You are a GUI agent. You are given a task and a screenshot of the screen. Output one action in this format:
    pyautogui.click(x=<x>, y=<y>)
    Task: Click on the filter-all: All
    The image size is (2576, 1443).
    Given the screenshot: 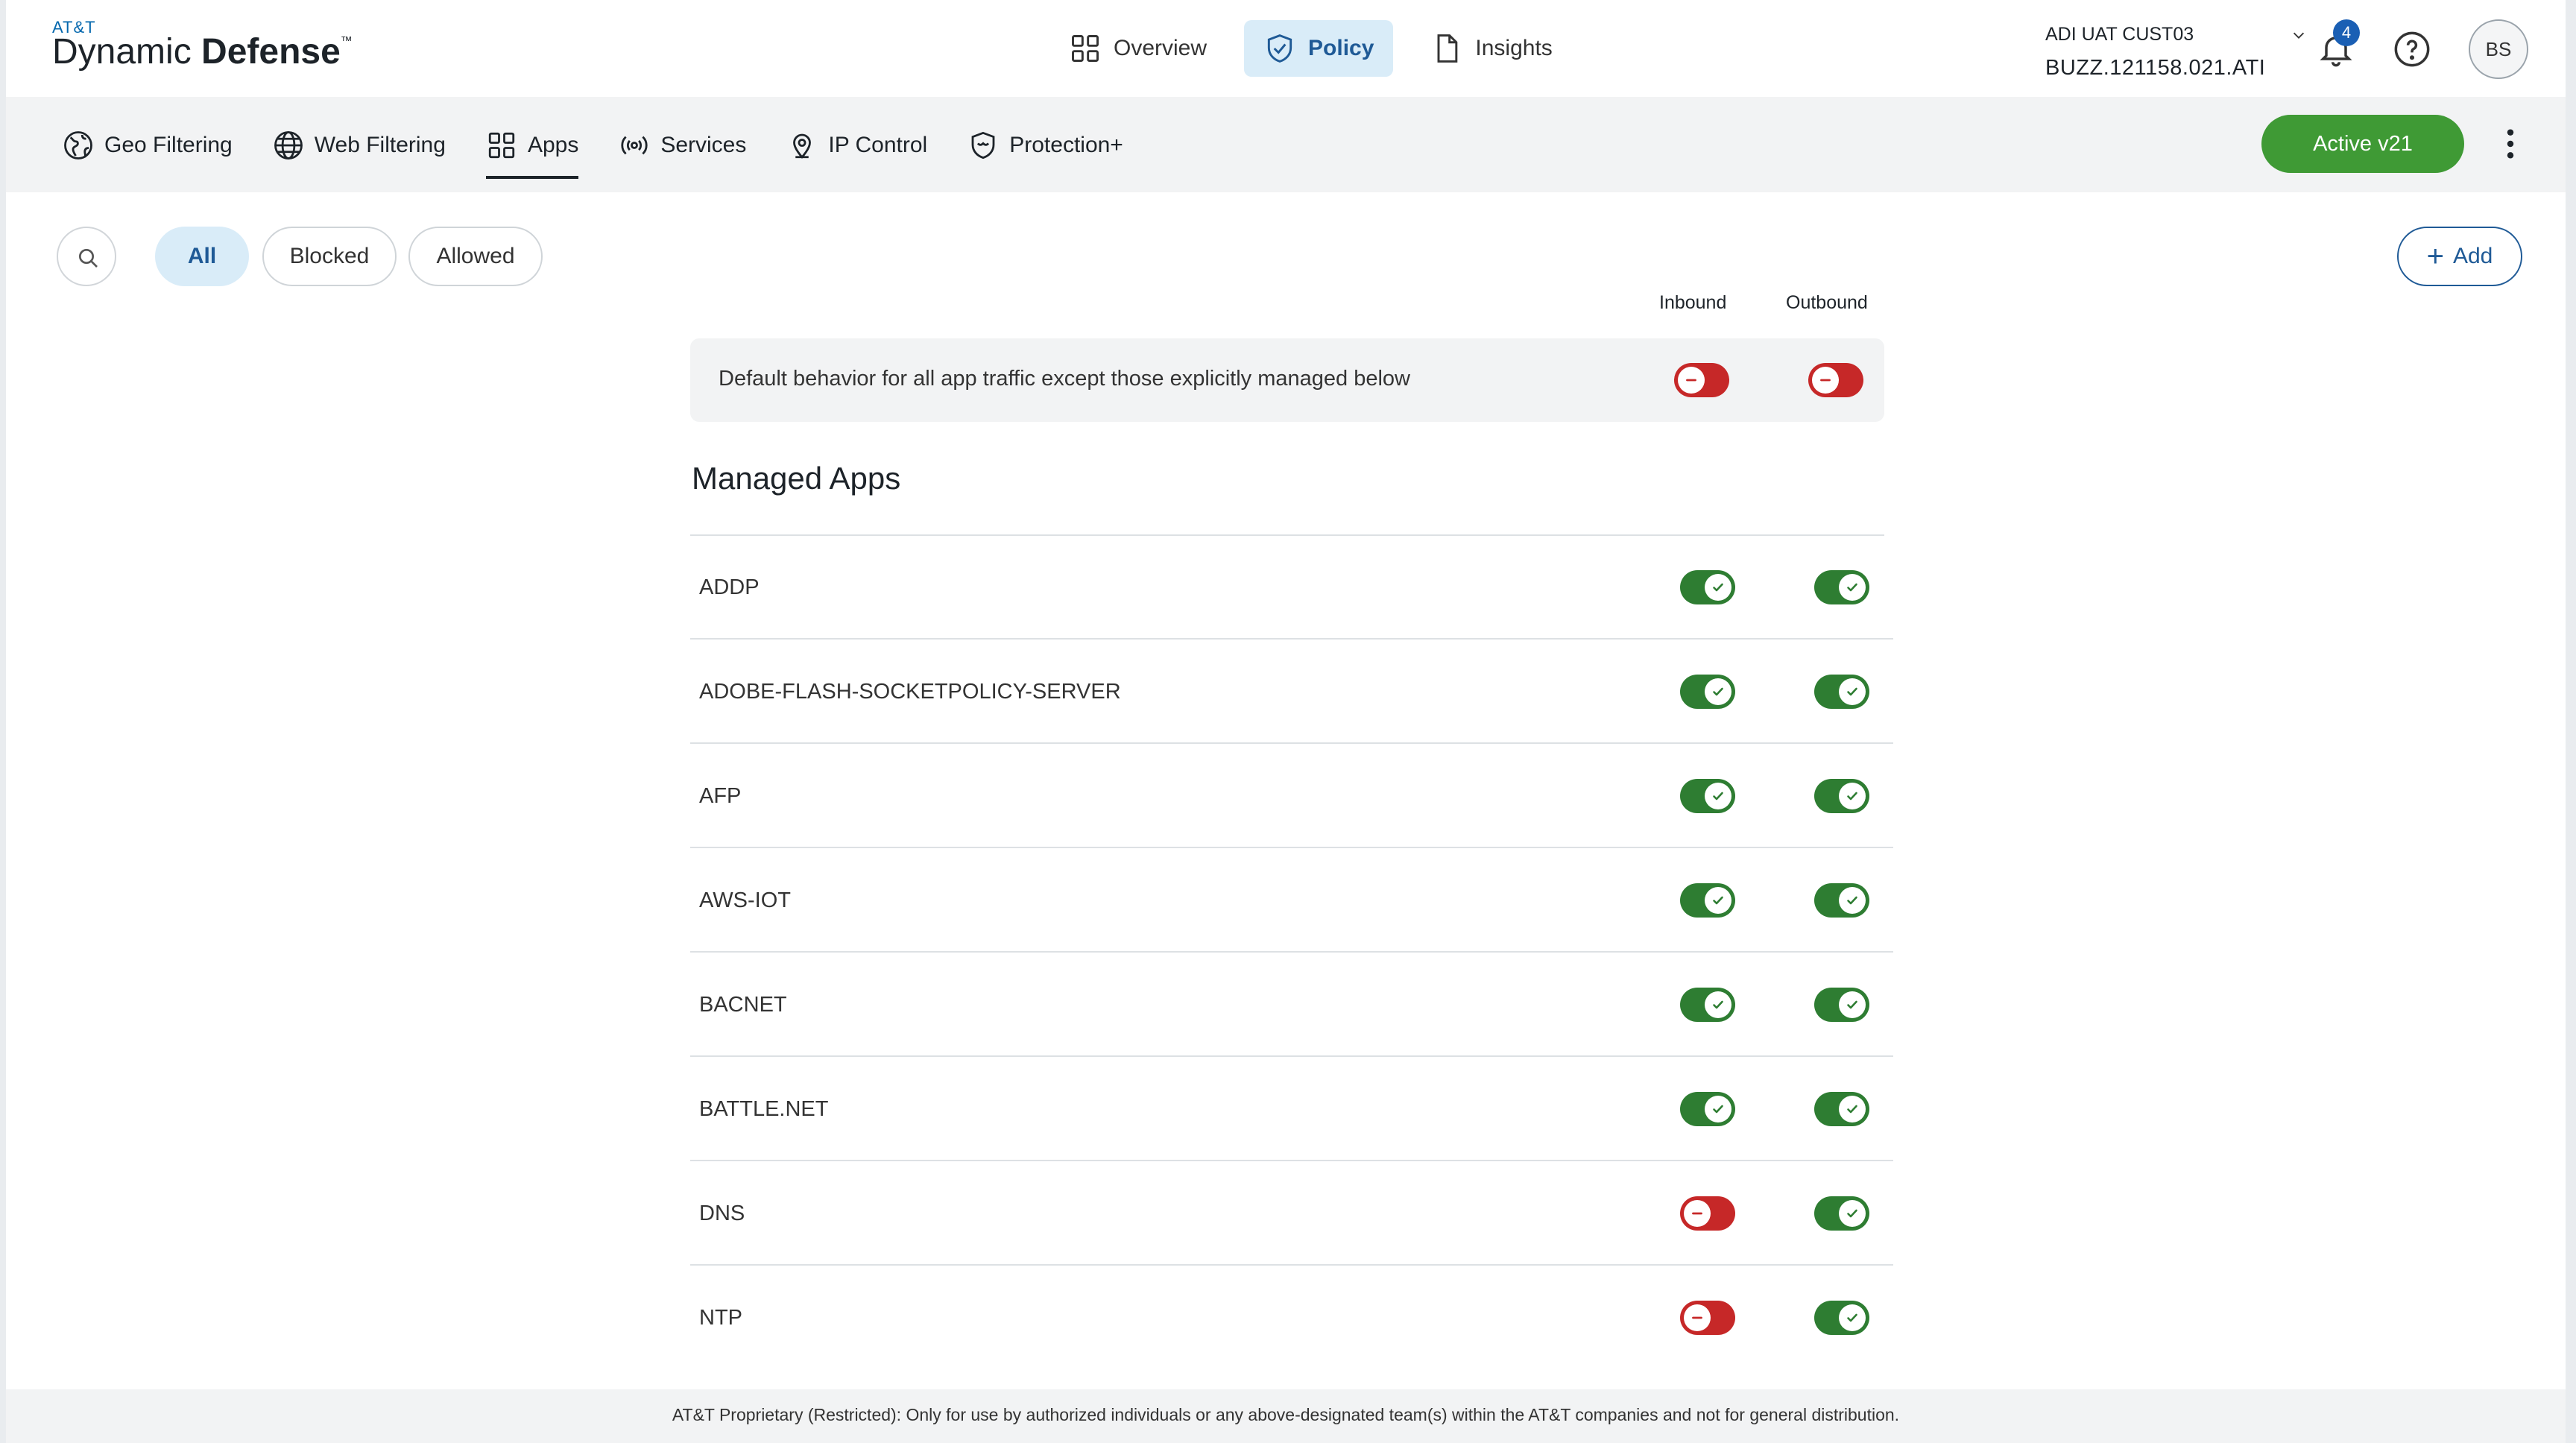 What is the action you would take?
    pyautogui.click(x=202, y=256)
    